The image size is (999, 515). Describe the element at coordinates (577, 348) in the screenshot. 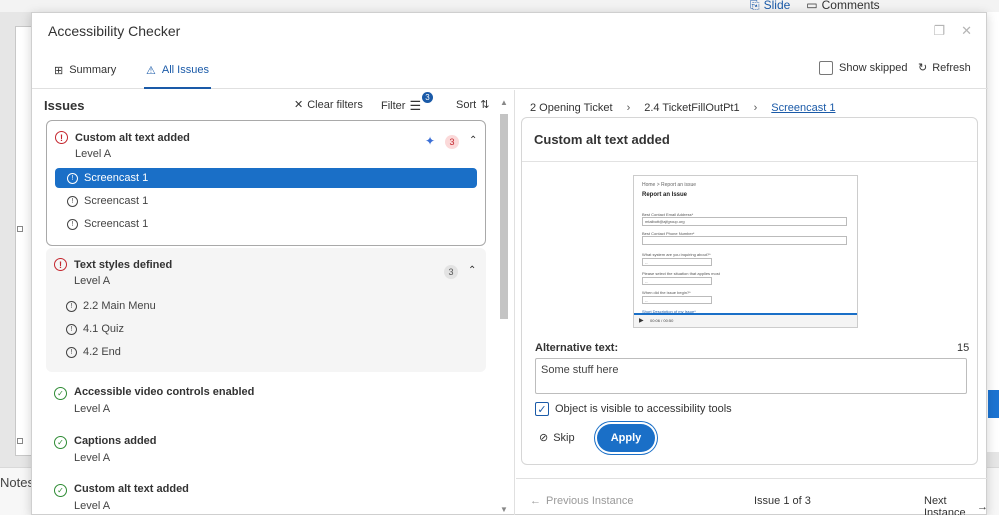

I see `alt-text-label: Alternative text:` at that location.